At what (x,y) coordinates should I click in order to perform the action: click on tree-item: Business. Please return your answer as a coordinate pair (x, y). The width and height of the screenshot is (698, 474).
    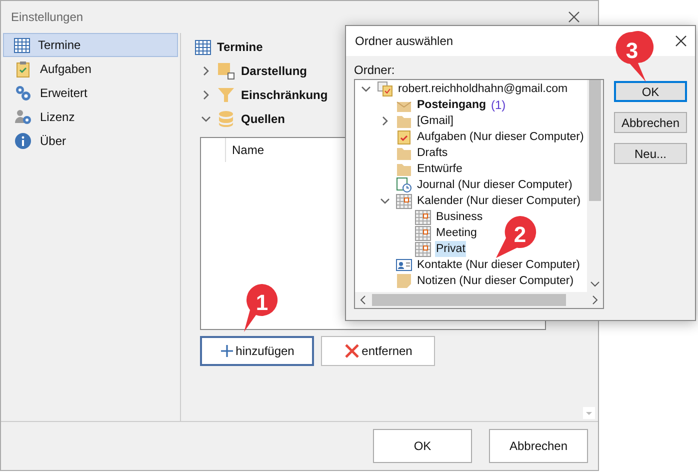
    Looking at the image, I should click on (459, 217).